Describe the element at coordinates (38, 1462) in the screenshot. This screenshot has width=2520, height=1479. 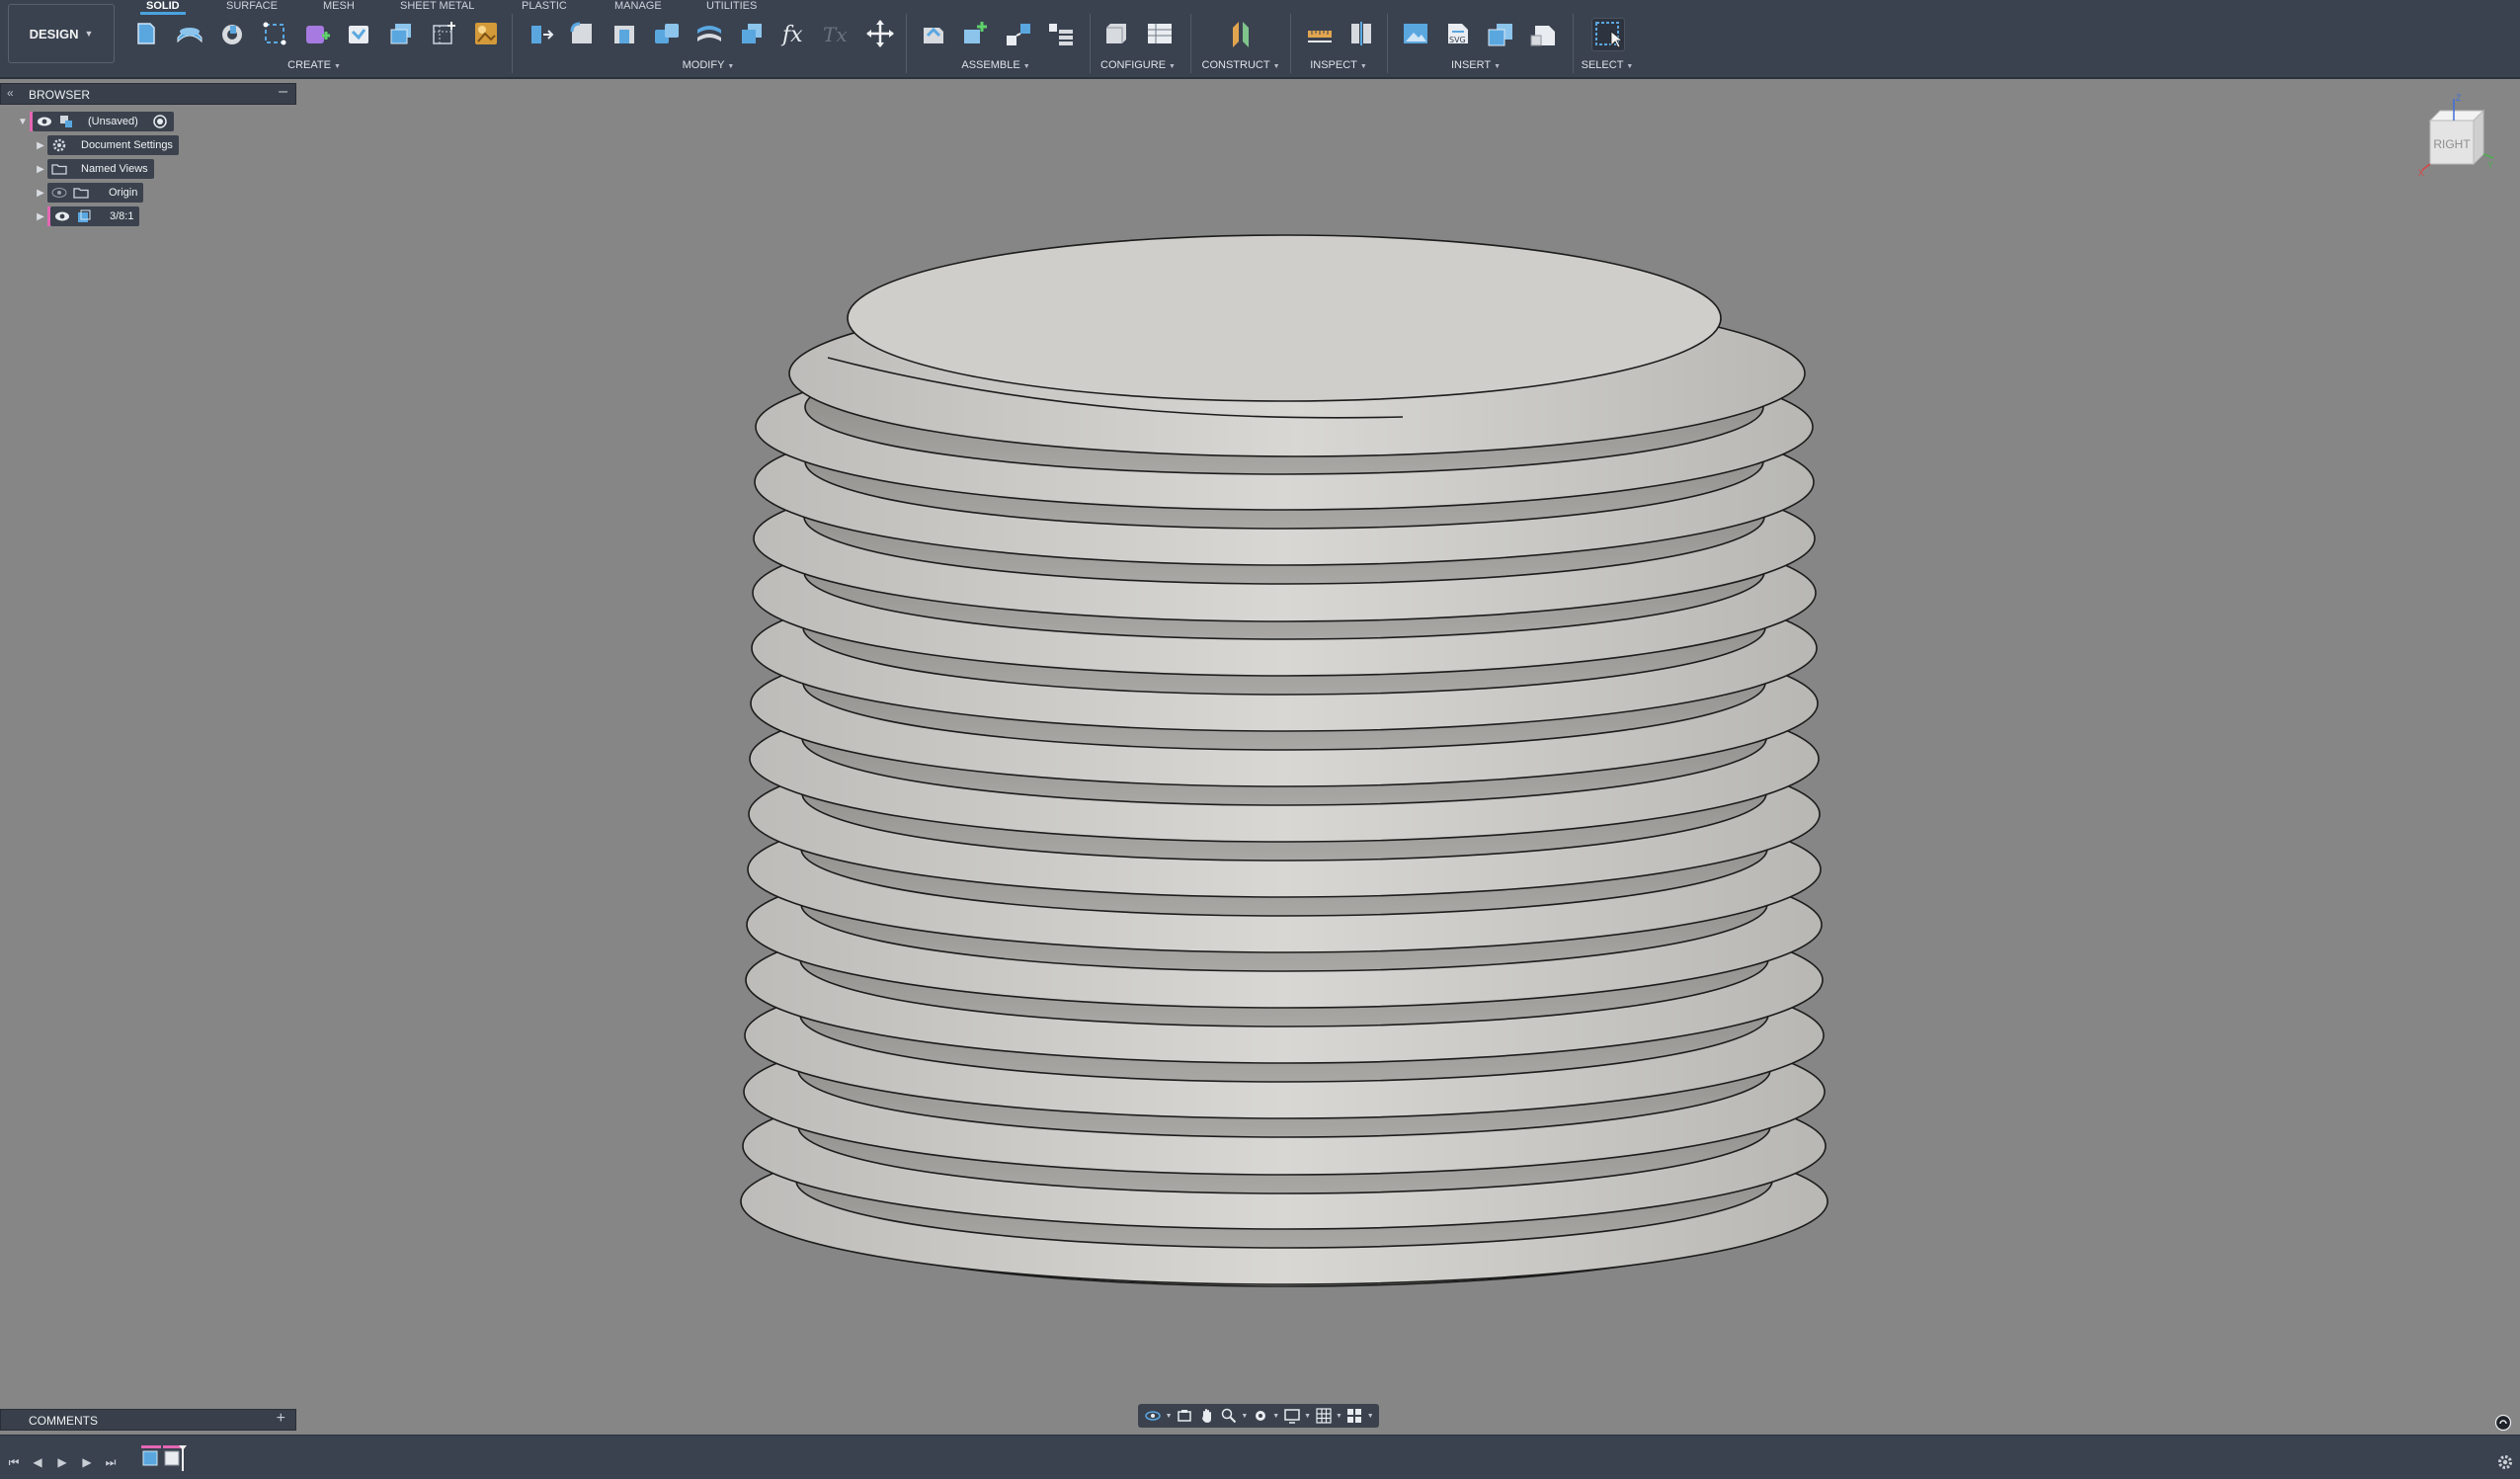
I see `step-back-icon: ◀` at that location.